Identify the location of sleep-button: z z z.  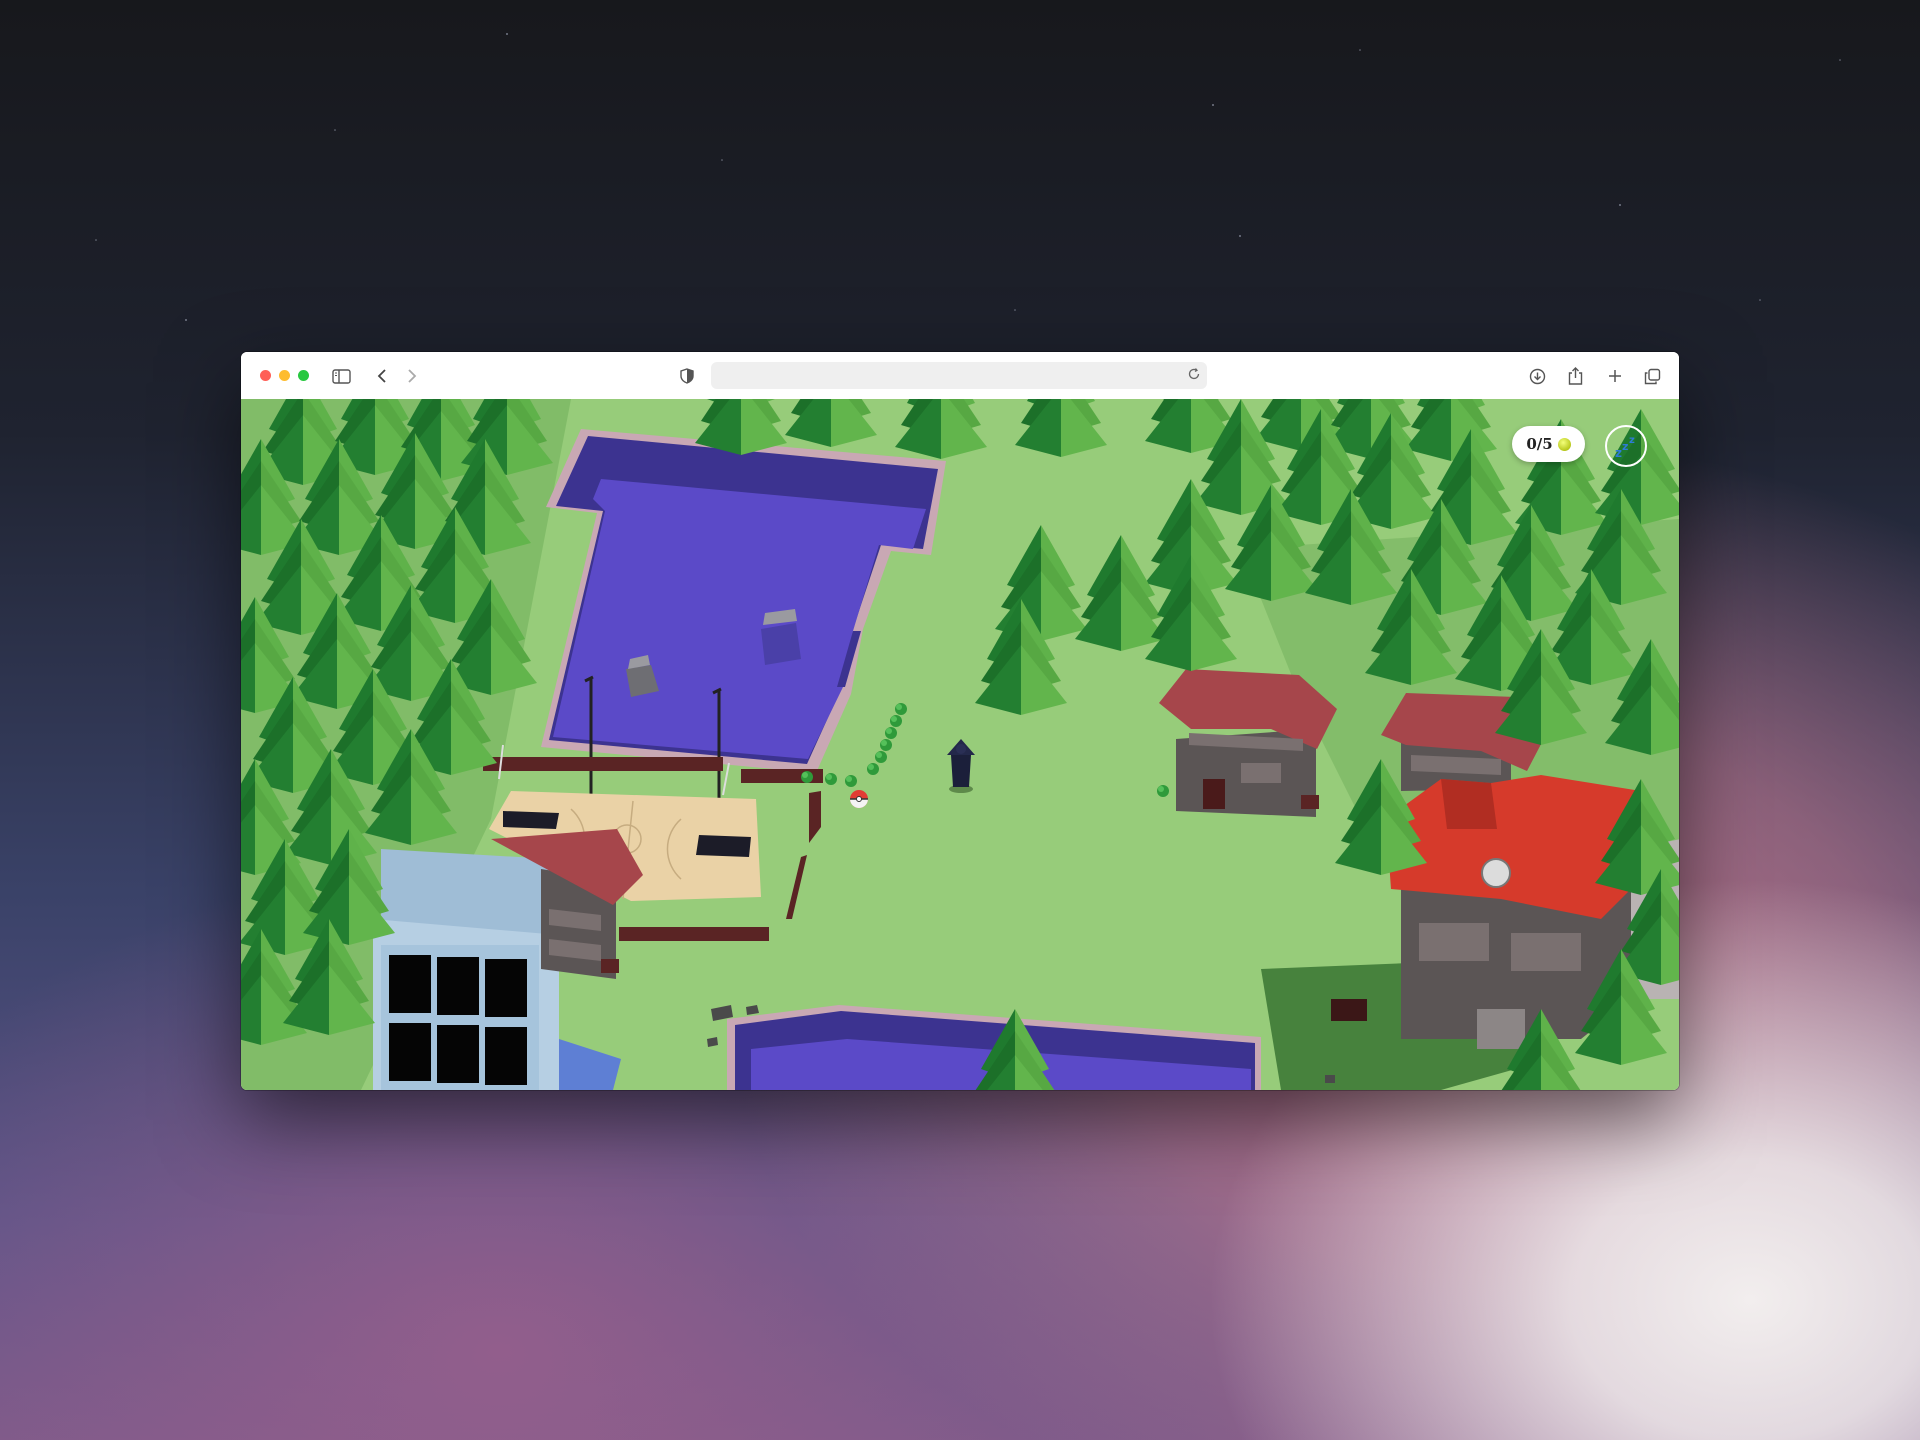
(1626, 446).